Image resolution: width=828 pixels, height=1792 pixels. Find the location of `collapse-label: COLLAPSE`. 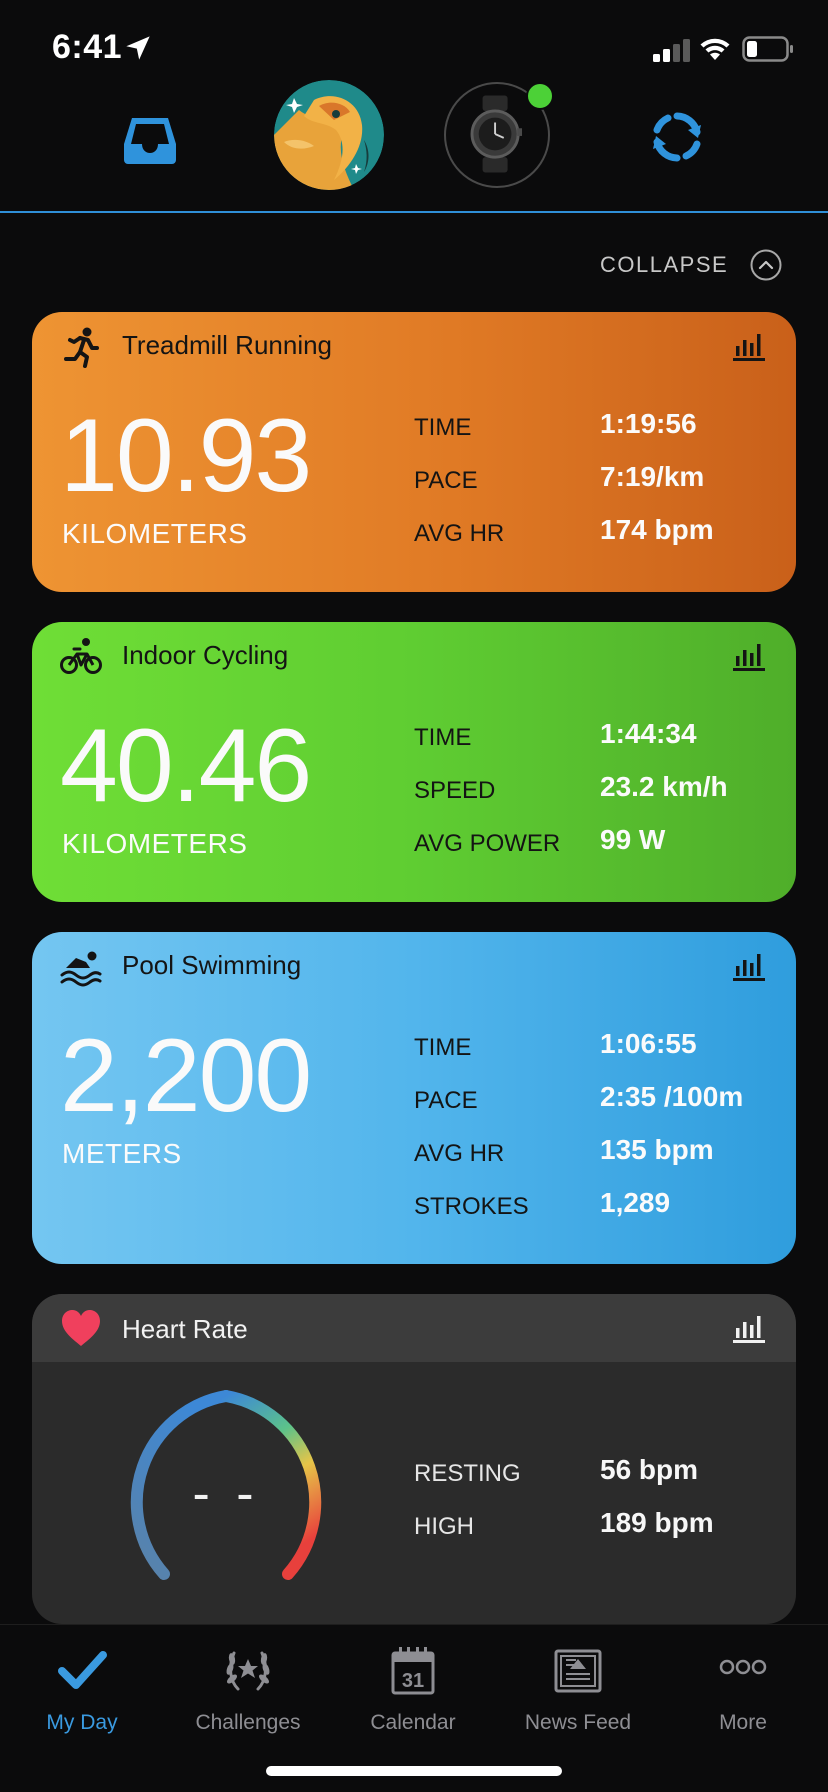

collapse-label: COLLAPSE is located at coordinates (664, 264).